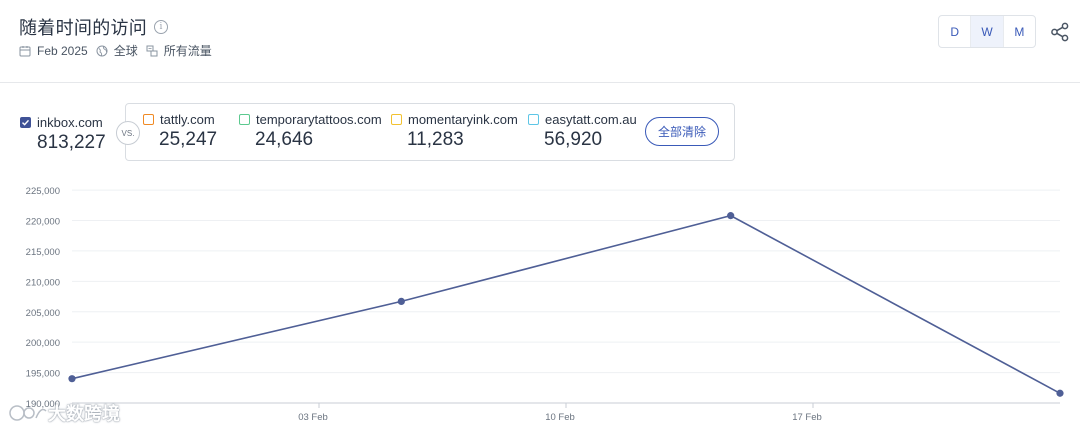 Image resolution: width=1080 pixels, height=436 pixels. What do you see at coordinates (70, 122) in the screenshot?
I see `main-site-domain: inkbox.com` at bounding box center [70, 122].